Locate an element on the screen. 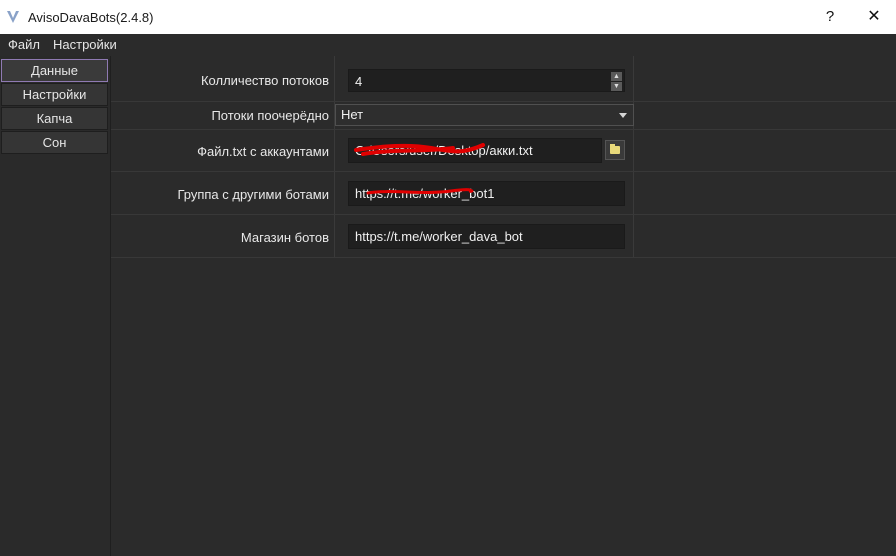 The width and height of the screenshot is (896, 556). spin-up-icon: ▲ is located at coordinates (616, 76).